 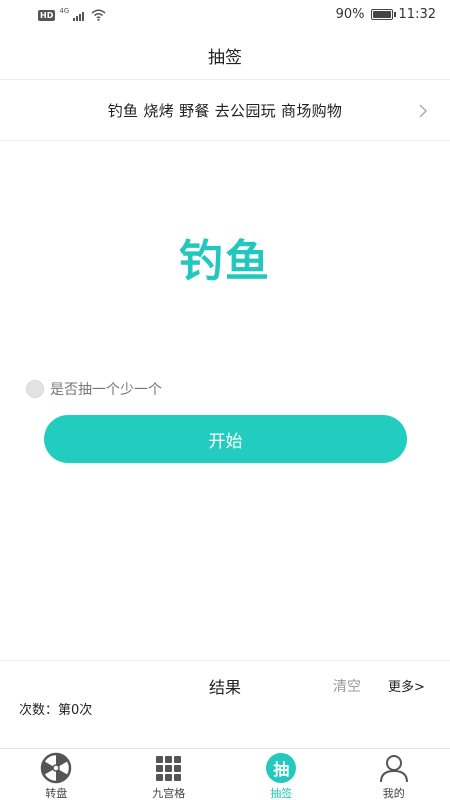 What do you see at coordinates (393, 793) in the screenshot?
I see `nav-label-profile: 我的` at bounding box center [393, 793].